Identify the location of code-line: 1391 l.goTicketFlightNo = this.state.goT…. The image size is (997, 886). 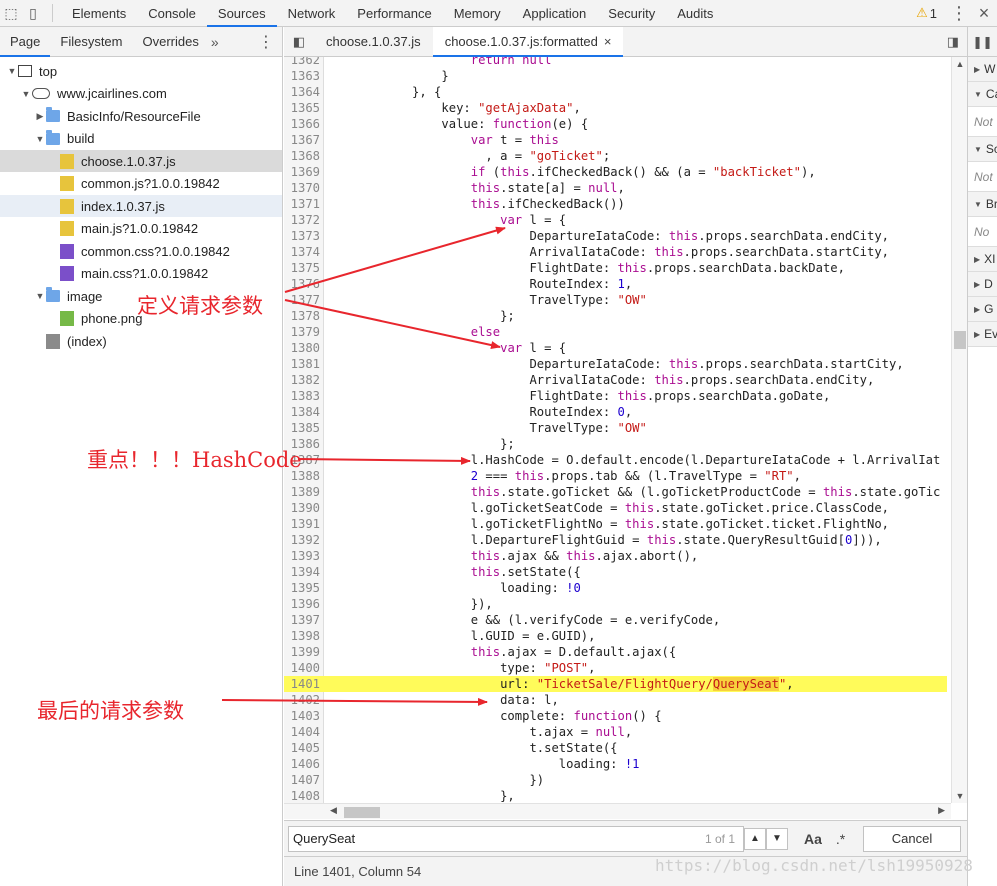
(615, 524).